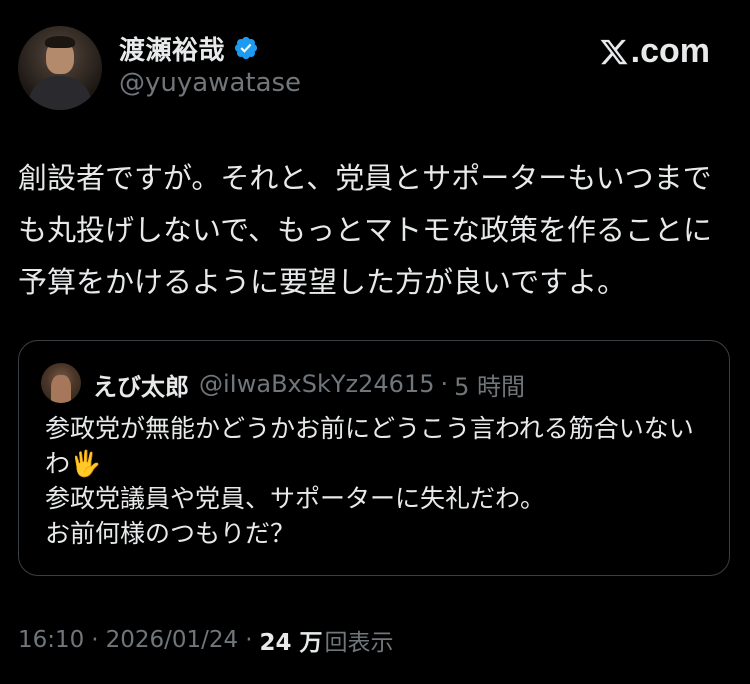 The height and width of the screenshot is (684, 750). Describe the element at coordinates (359, 643) in the screenshot. I see `views-label: 回表示` at that location.